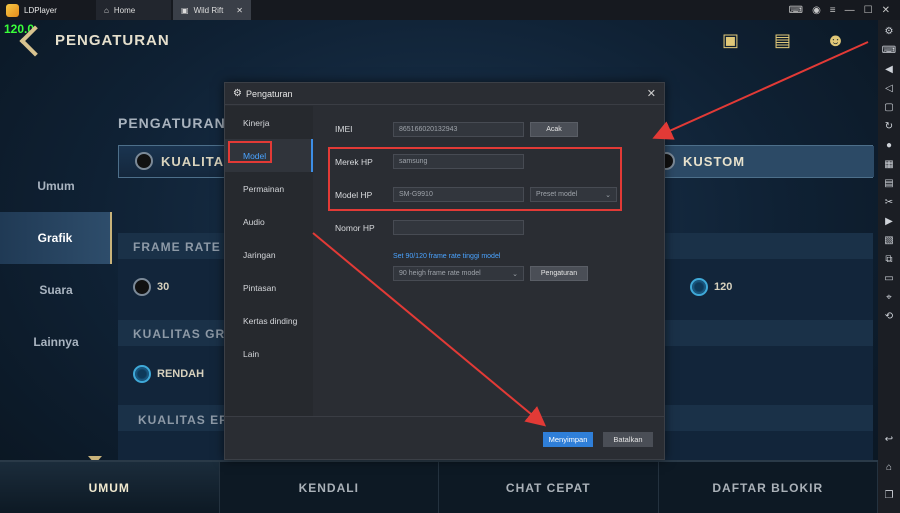  What do you see at coordinates (56, 290) in the screenshot?
I see `side-nav-suara: Suara` at bounding box center [56, 290].